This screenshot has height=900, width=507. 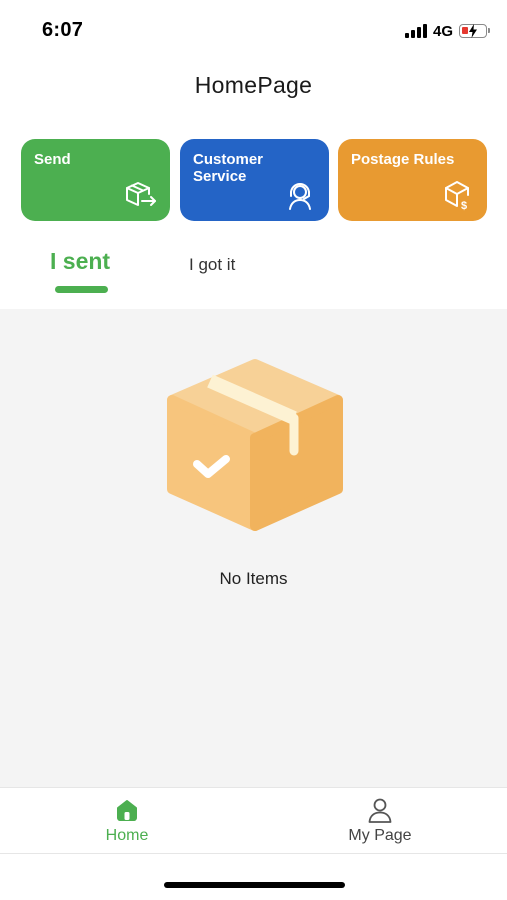 What do you see at coordinates (141, 194) in the screenshot?
I see `box-send-icon` at bounding box center [141, 194].